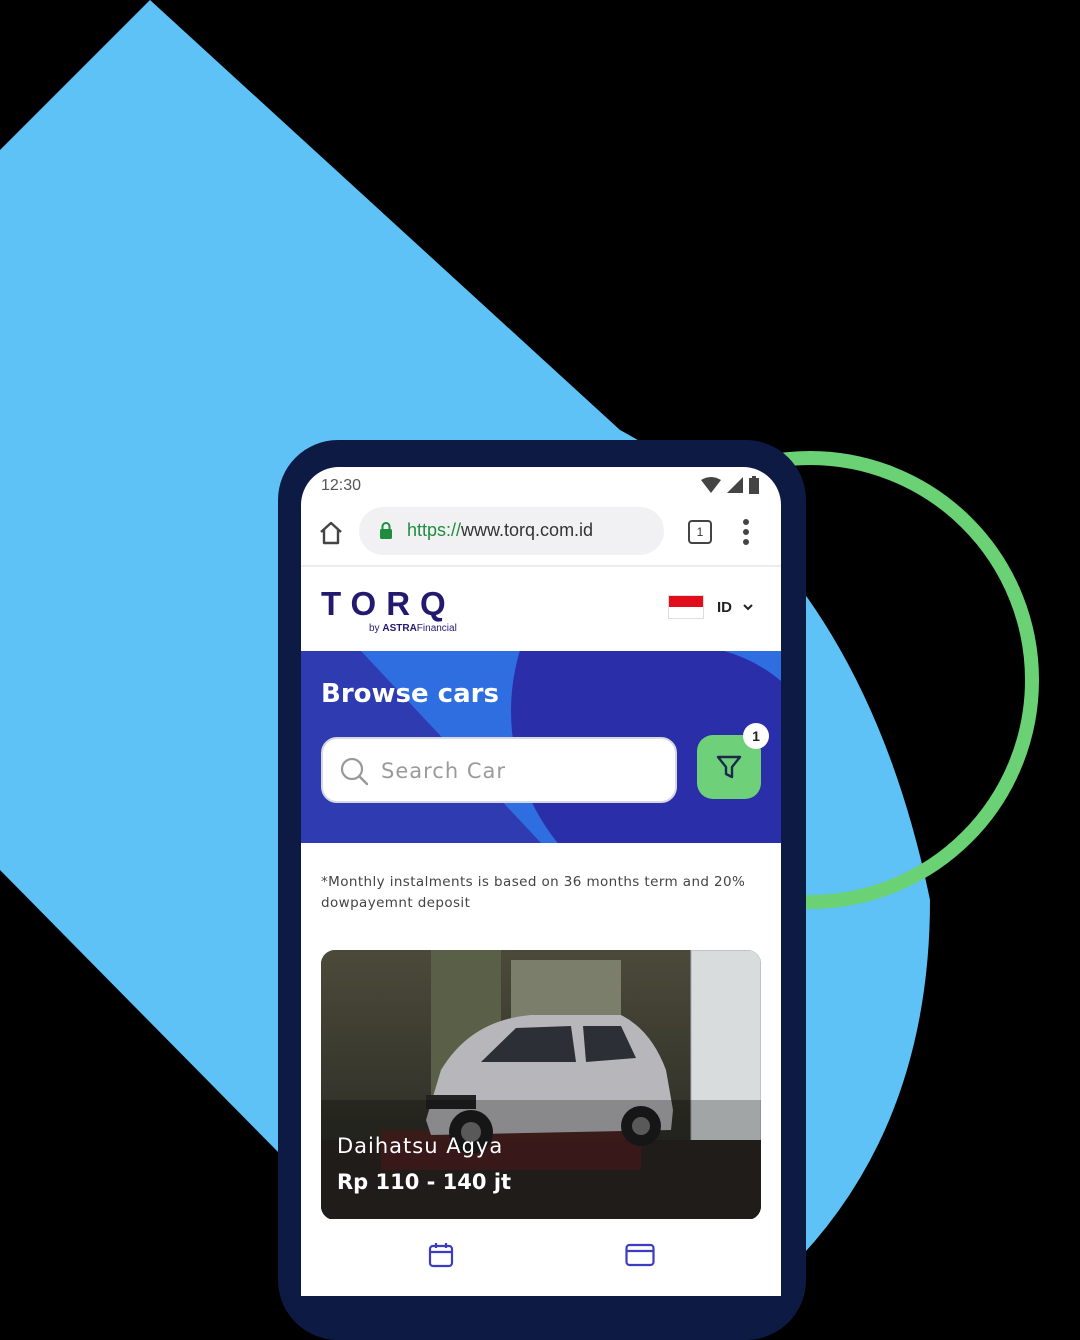 This screenshot has width=1080, height=1340. I want to click on language-selector: ID, so click(711, 607).